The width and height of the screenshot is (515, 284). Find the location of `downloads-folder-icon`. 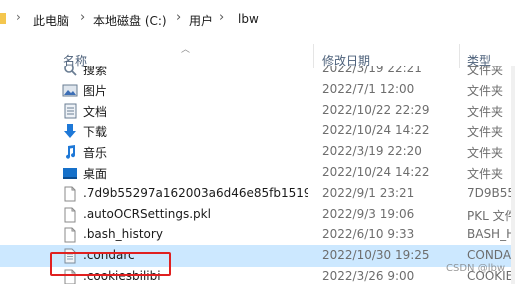

downloads-folder-icon is located at coordinates (70, 131).